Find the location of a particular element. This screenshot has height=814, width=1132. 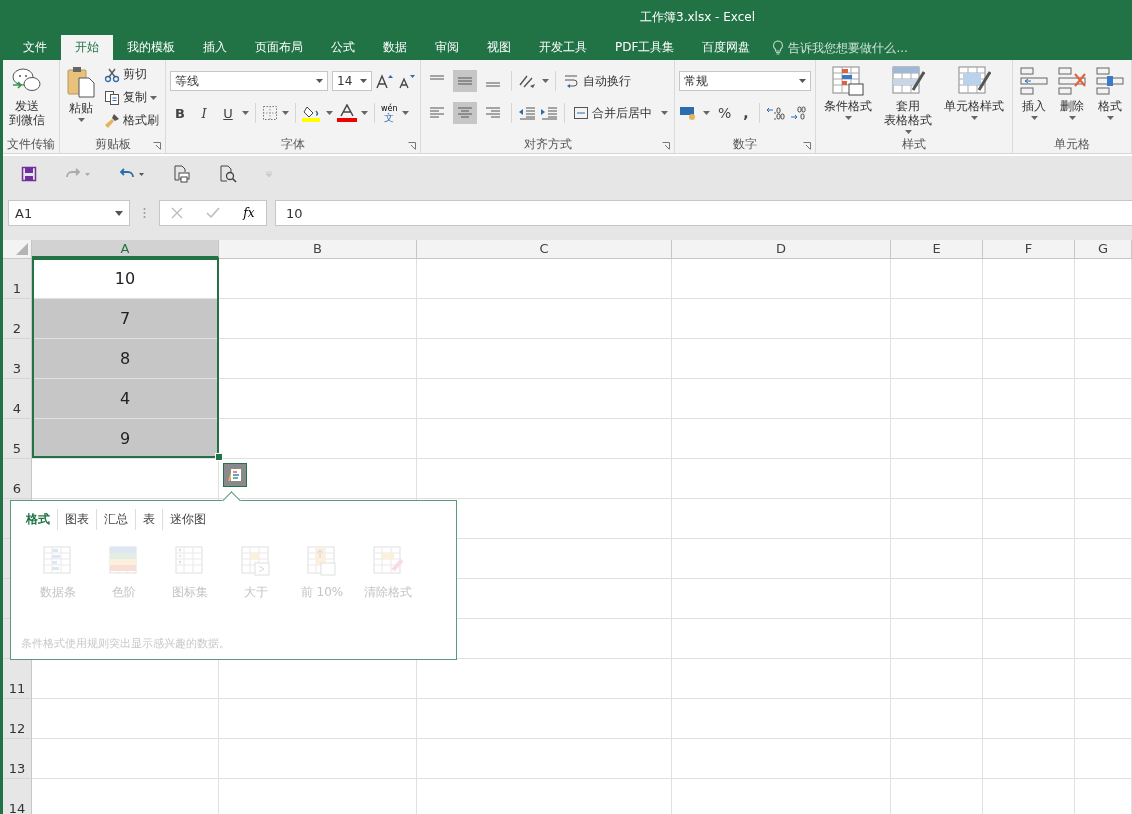

font-style-button: I is located at coordinates (204, 113).